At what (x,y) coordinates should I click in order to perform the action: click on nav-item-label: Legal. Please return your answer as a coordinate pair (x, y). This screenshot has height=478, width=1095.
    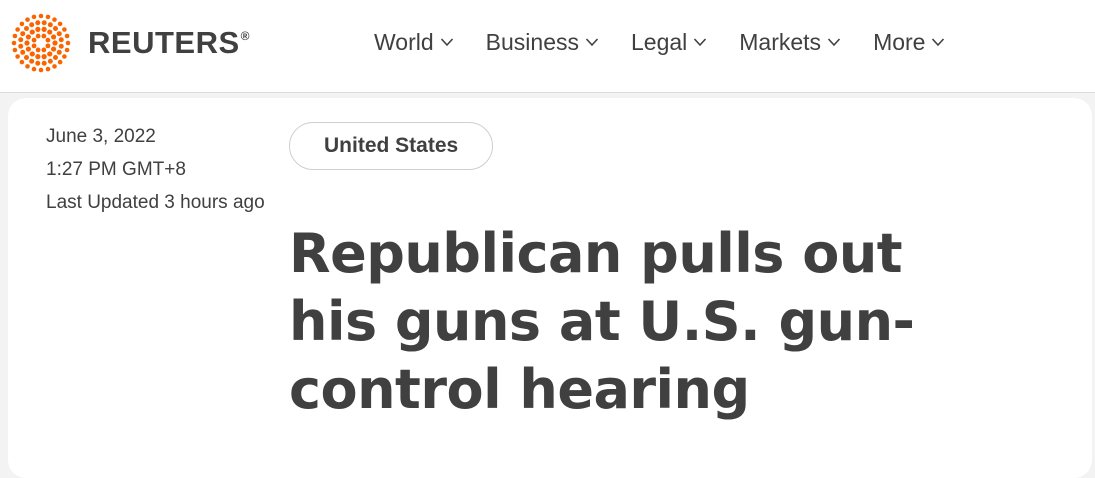
    Looking at the image, I should click on (659, 41).